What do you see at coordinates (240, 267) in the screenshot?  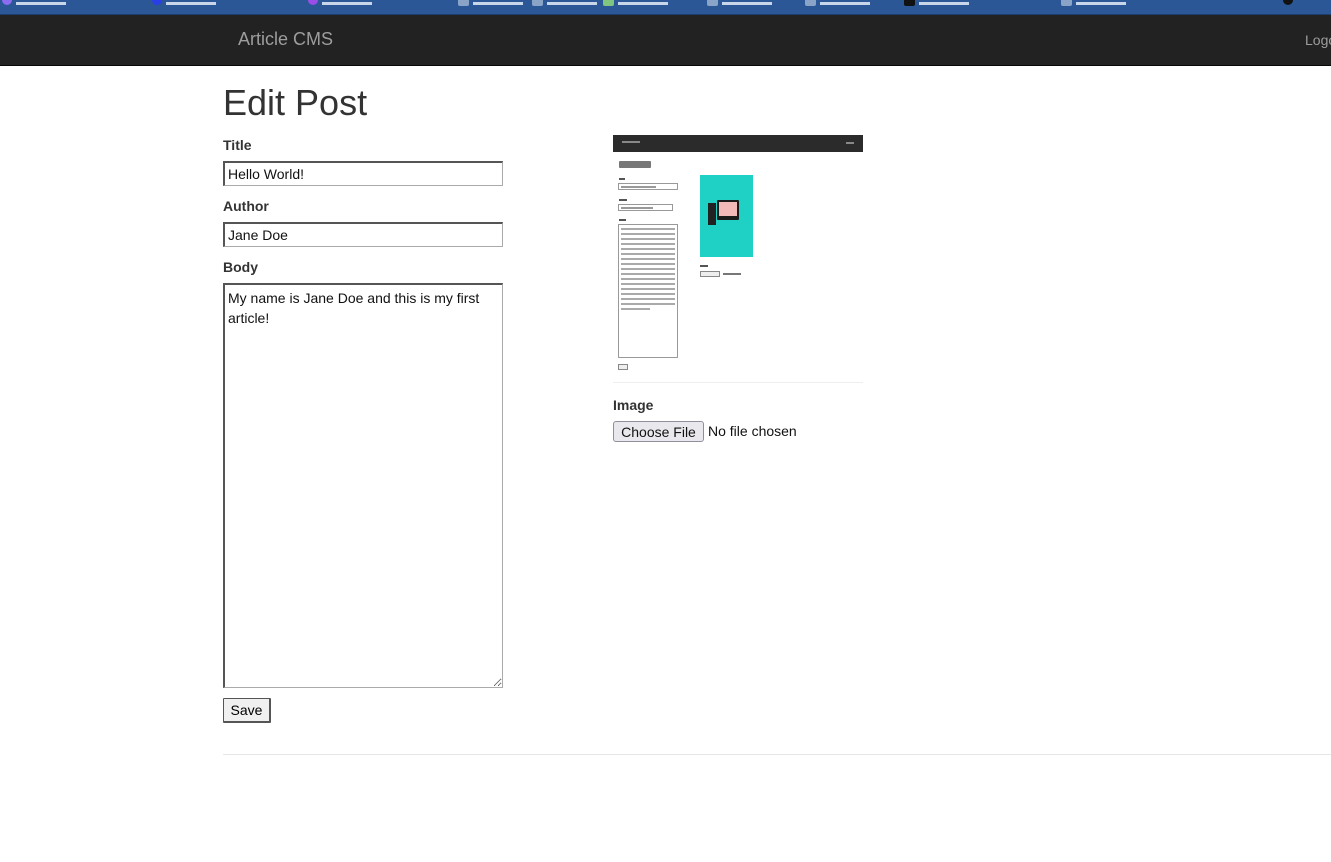 I see `body-label: Body` at bounding box center [240, 267].